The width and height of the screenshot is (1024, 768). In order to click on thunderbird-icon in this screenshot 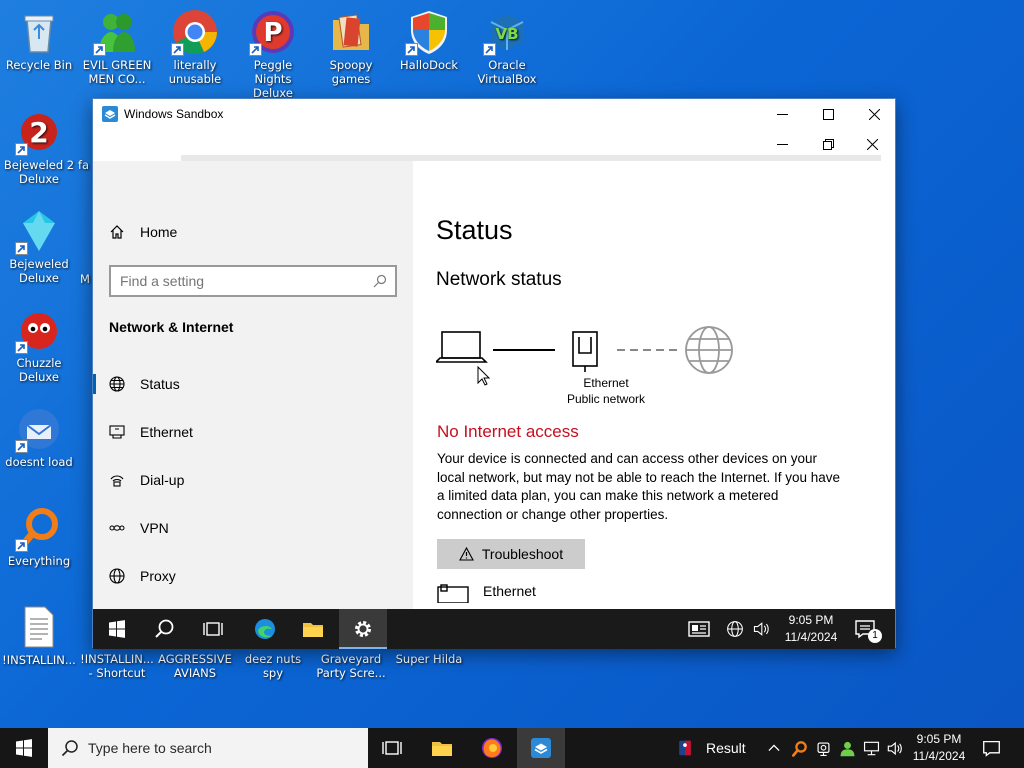, I will do `click(39, 429)`.